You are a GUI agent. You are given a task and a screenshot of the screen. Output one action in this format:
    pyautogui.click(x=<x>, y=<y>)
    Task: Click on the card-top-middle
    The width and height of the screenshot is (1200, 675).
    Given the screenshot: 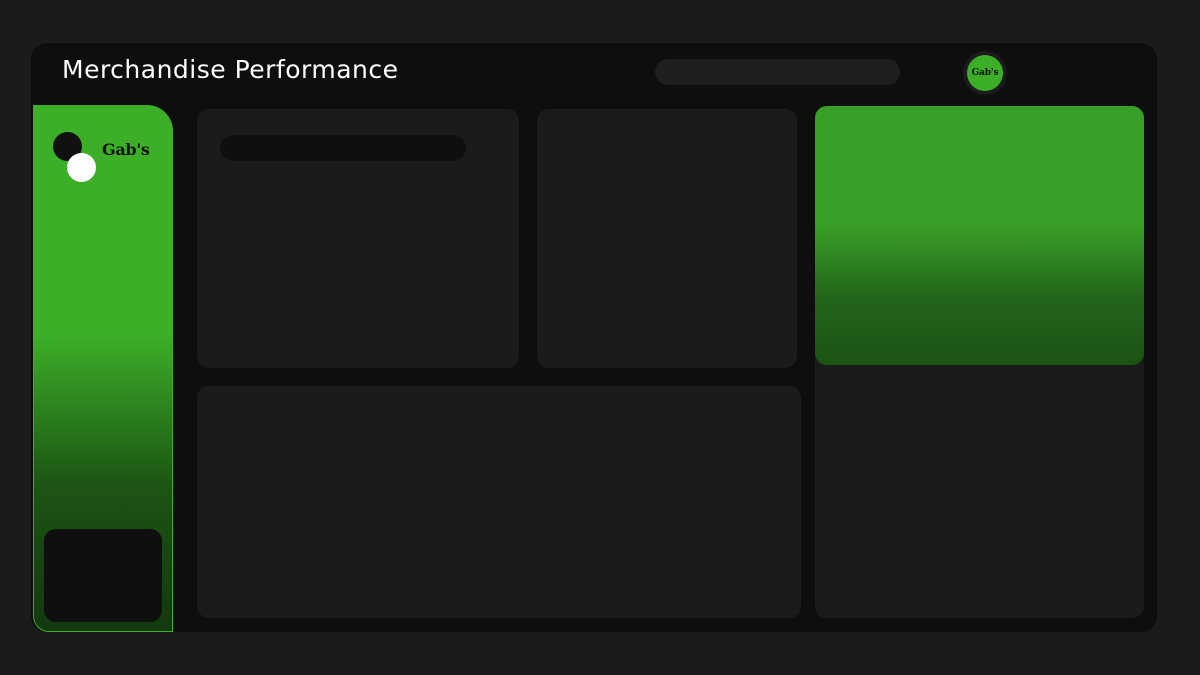 What is the action you would take?
    pyautogui.click(x=667, y=238)
    